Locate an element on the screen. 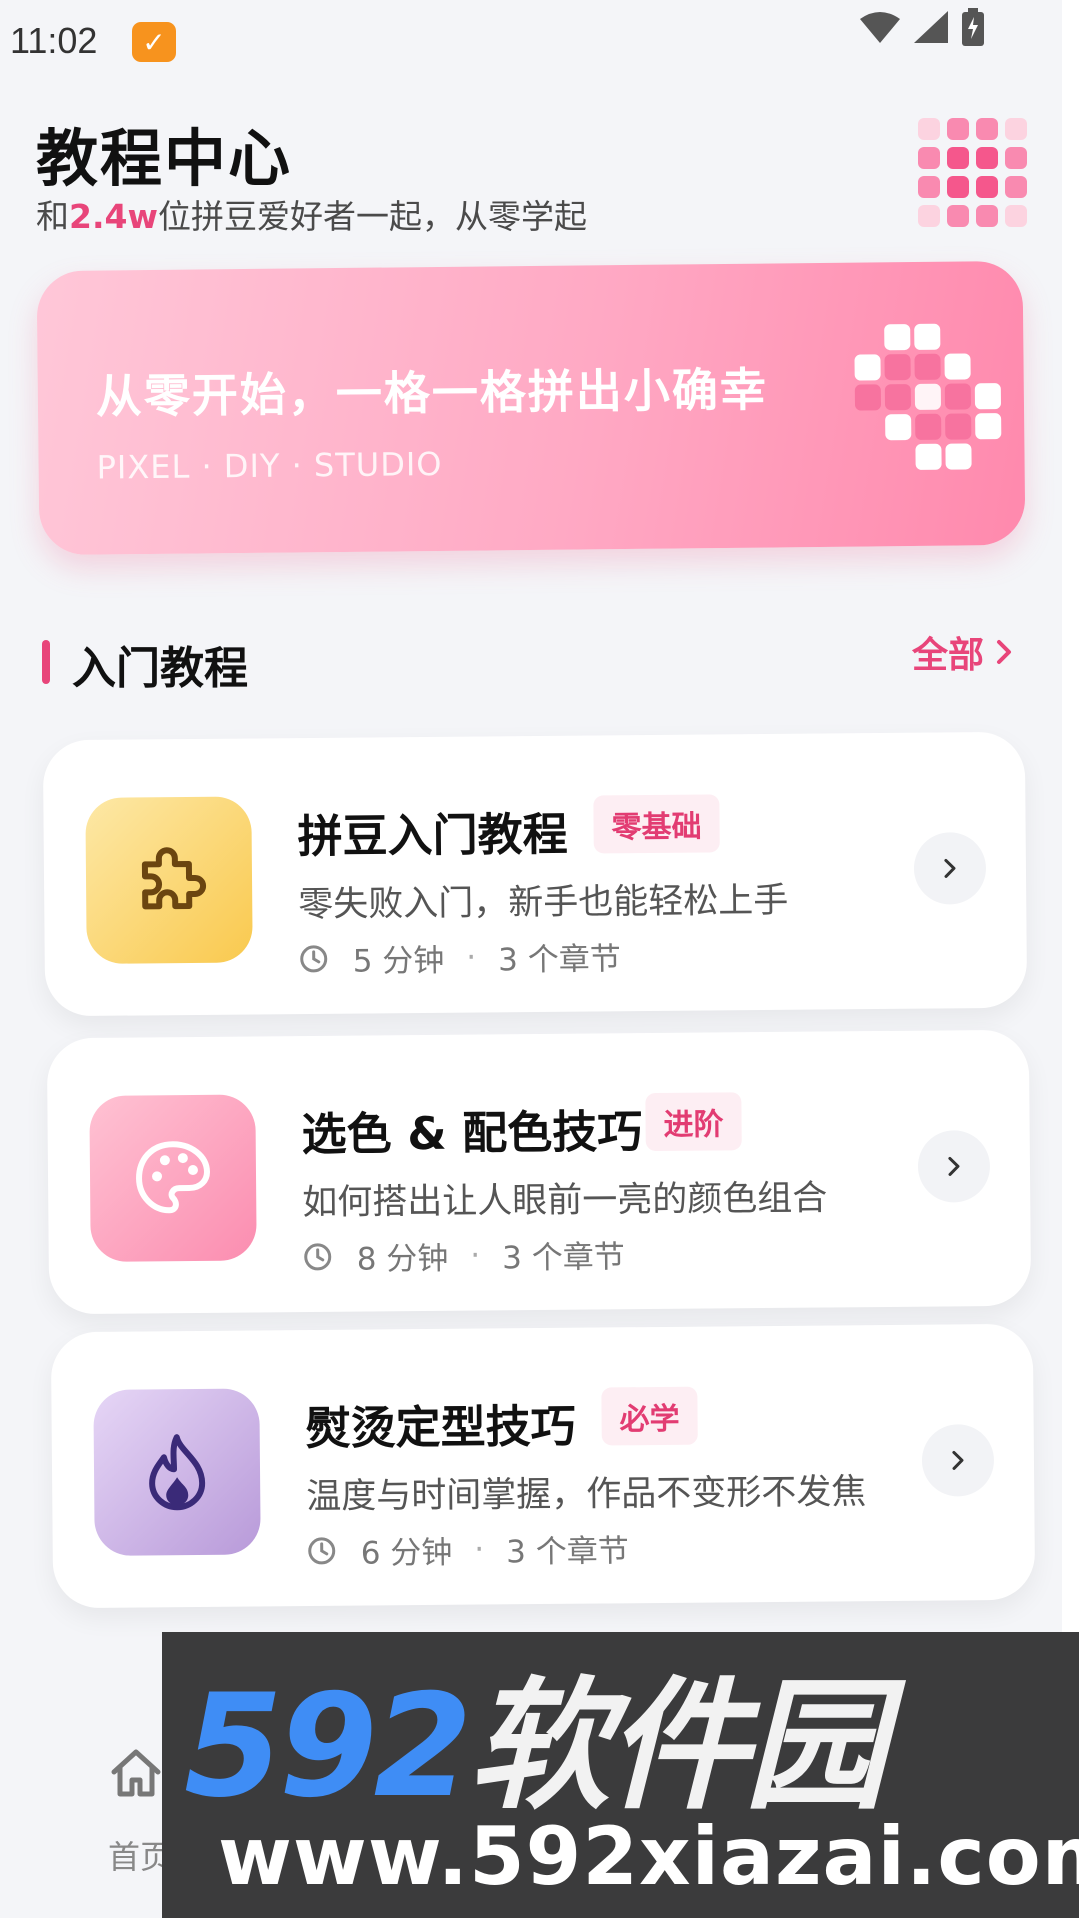 The height and width of the screenshot is (1918, 1079). section-title: 入门教程 is located at coordinates (160, 668).